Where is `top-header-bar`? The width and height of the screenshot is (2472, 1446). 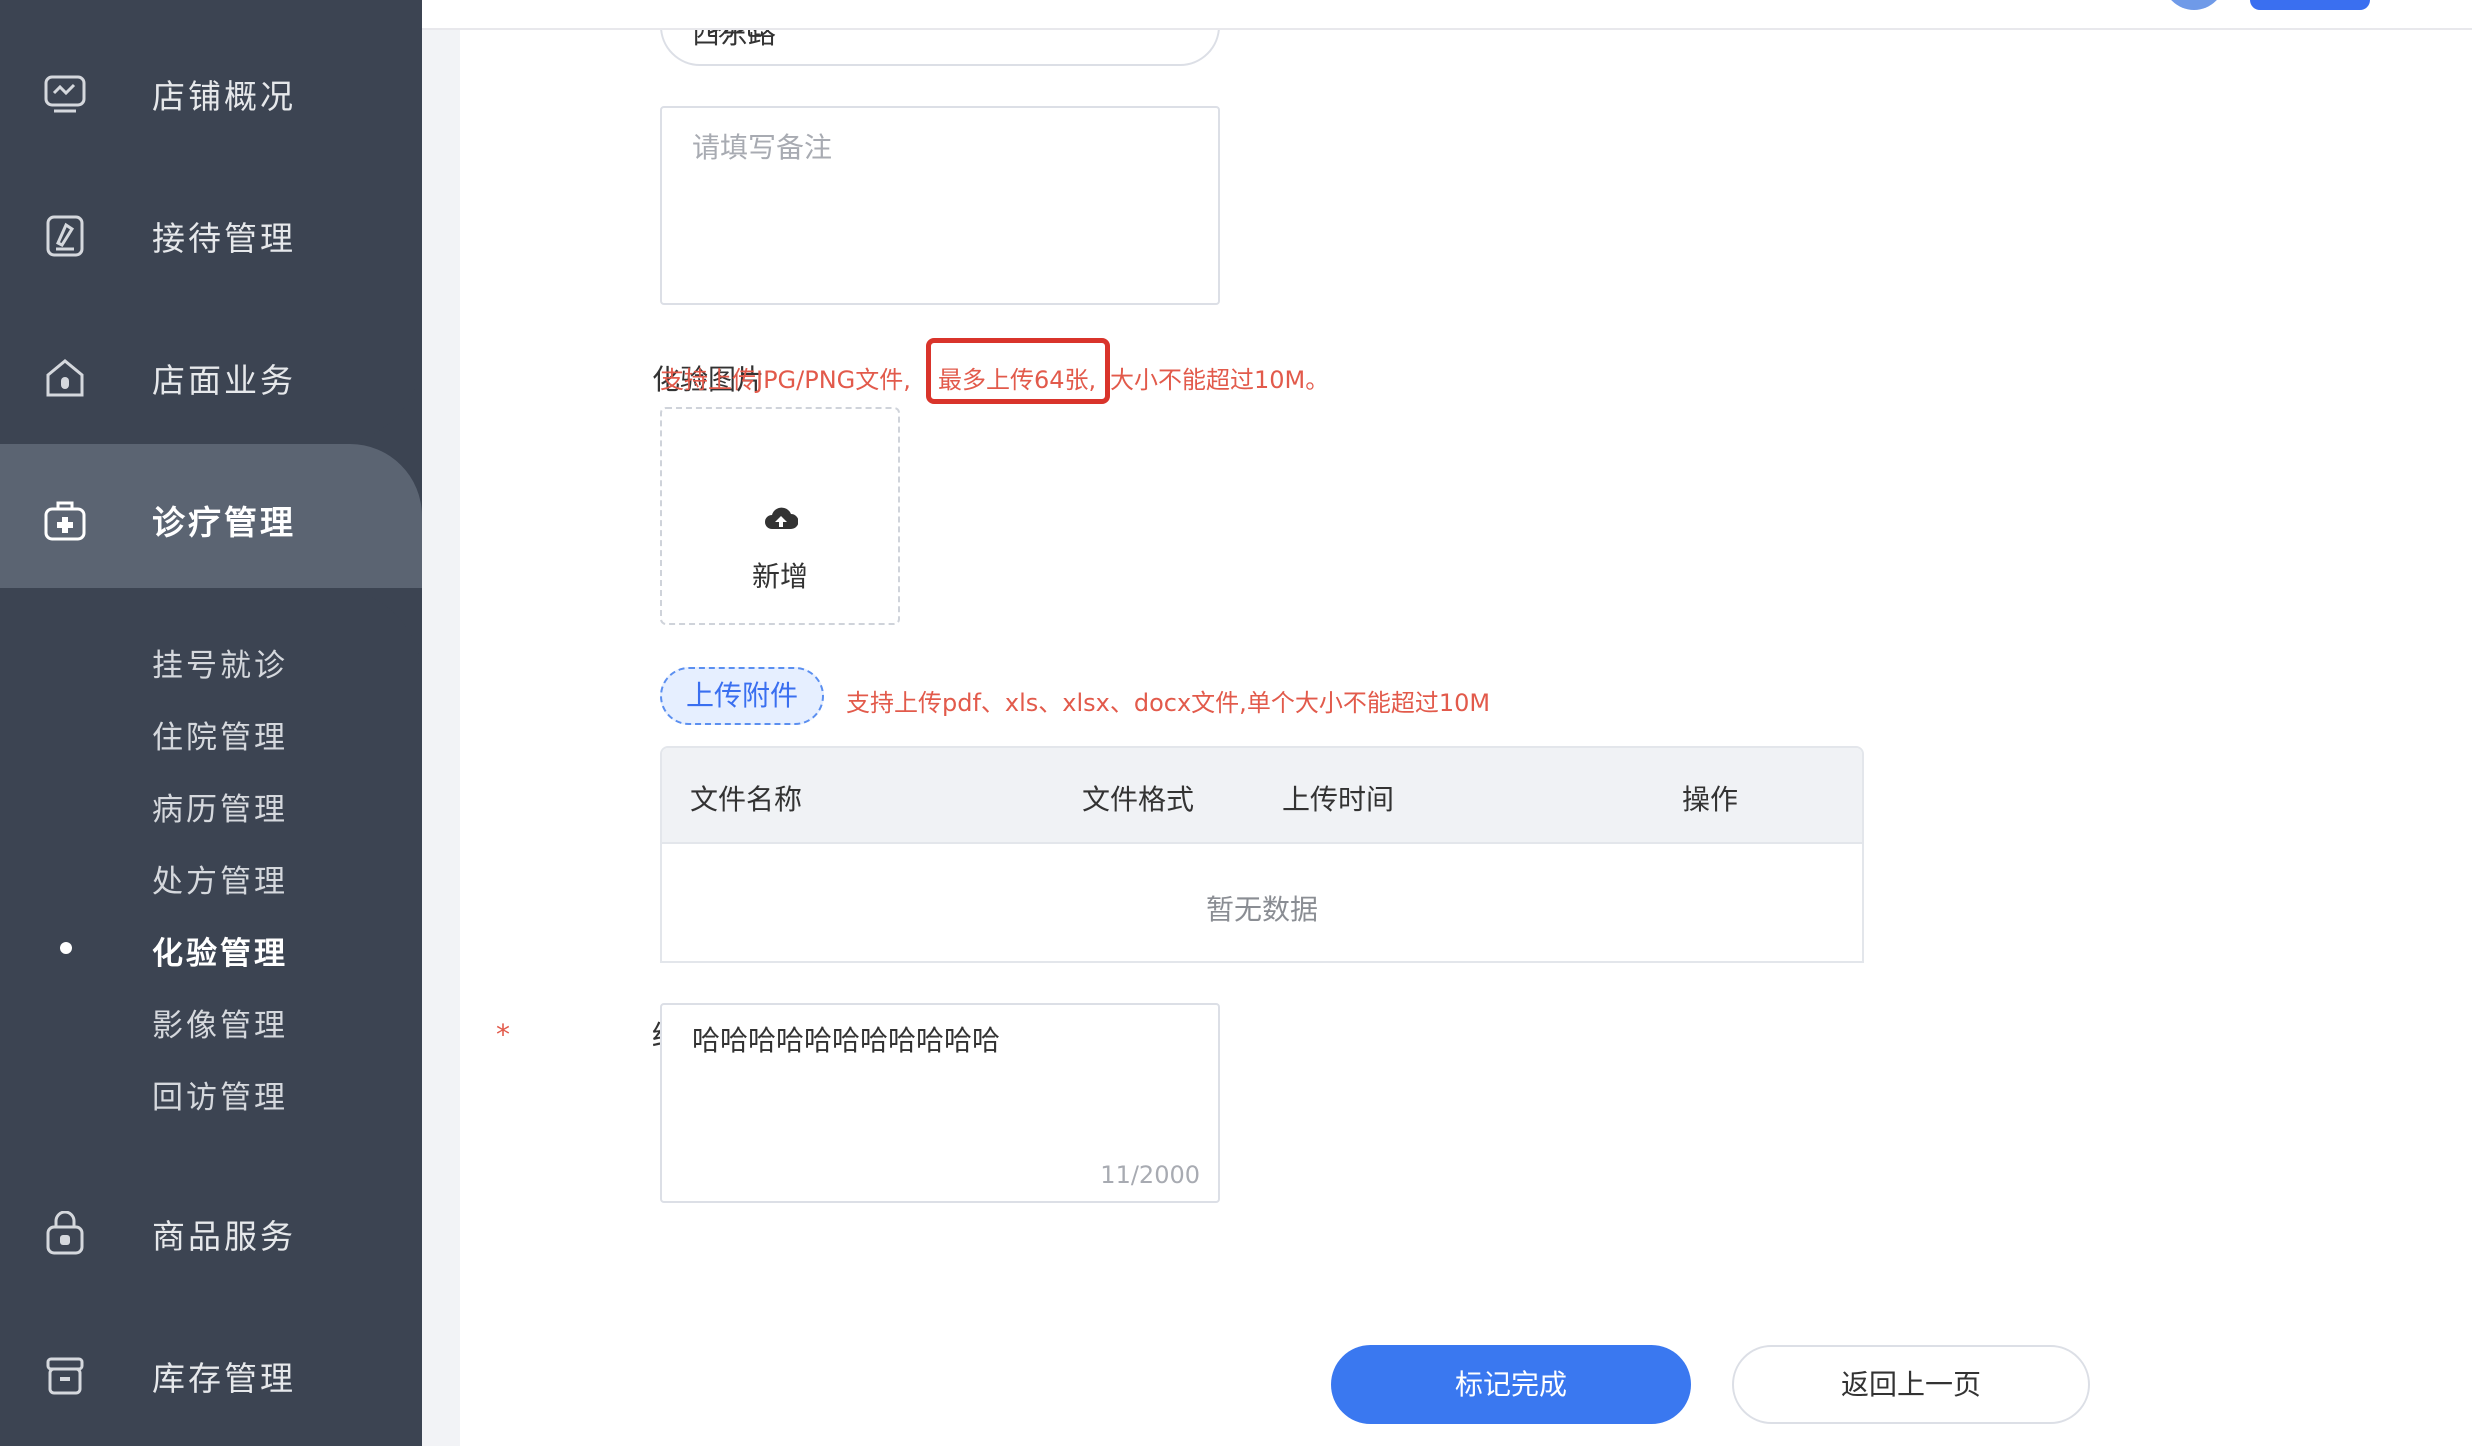 top-header-bar is located at coordinates (1447, 15).